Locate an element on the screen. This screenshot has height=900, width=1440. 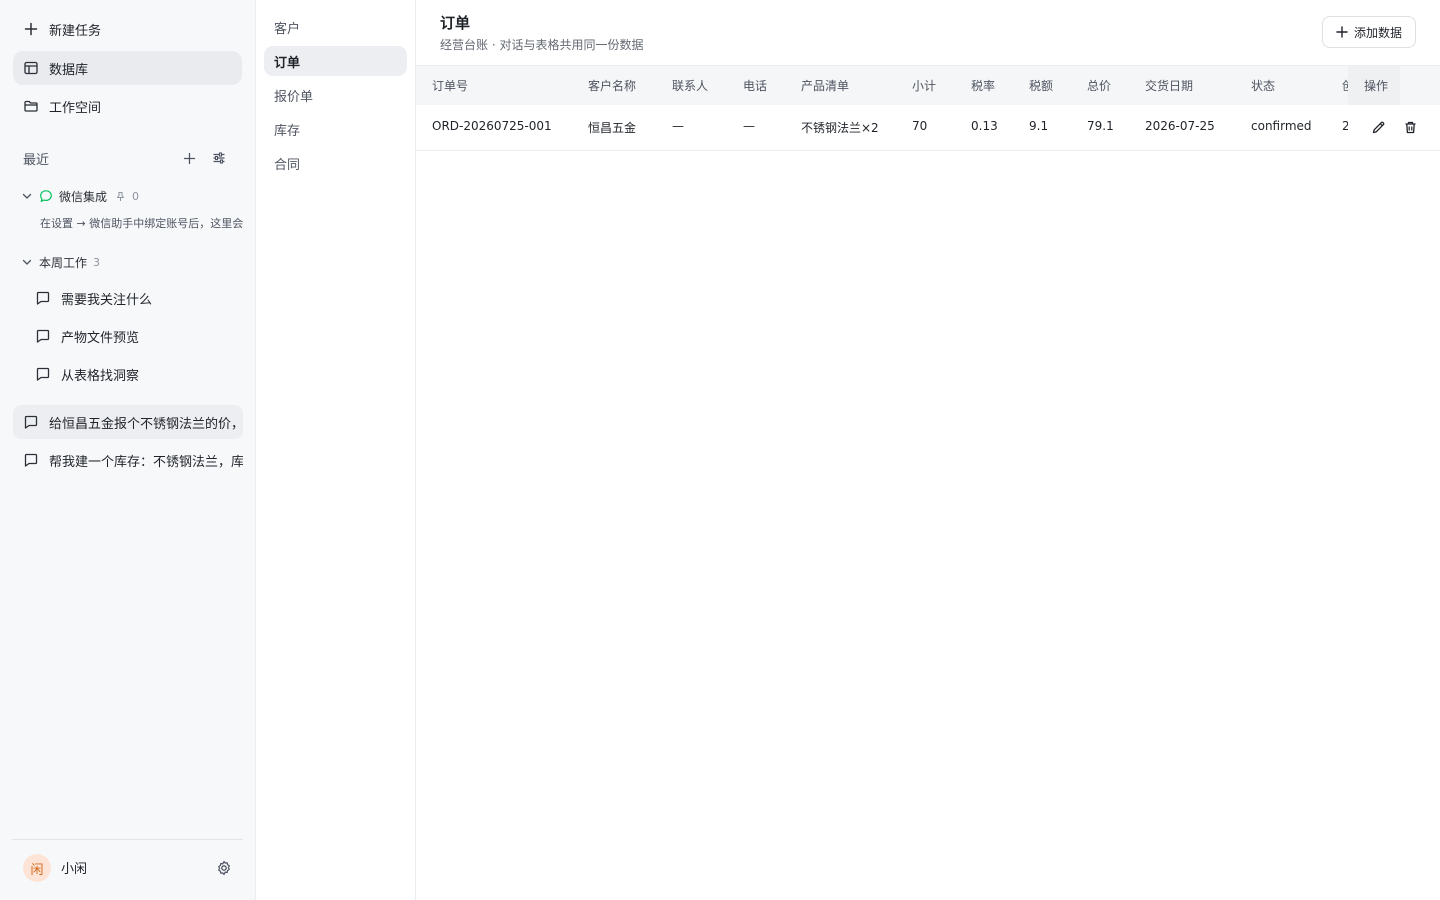
recent-header: 最近 is located at coordinates (133, 158).